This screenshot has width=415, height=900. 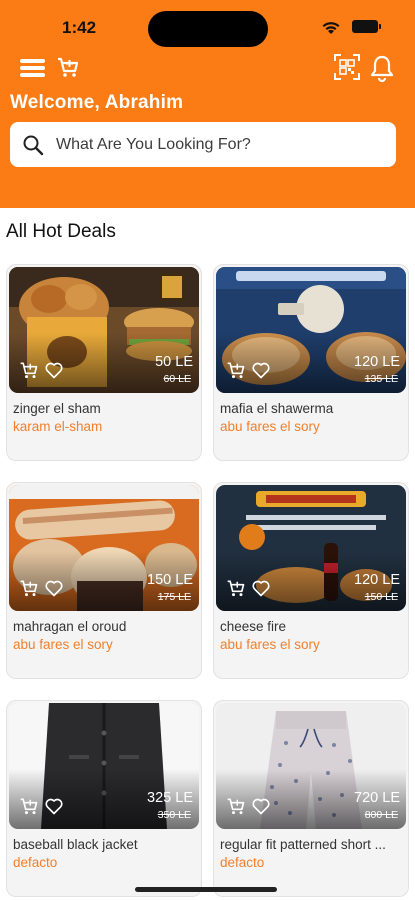 I want to click on status-time: 1:42, so click(x=79, y=27).